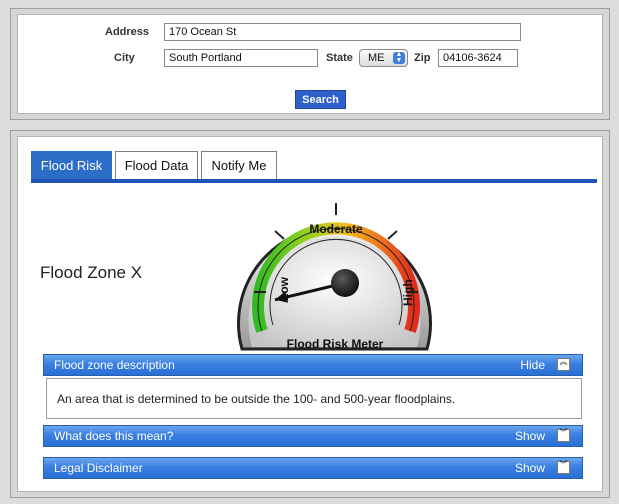  What do you see at coordinates (408, 292) in the screenshot?
I see `meter-label-high: High` at bounding box center [408, 292].